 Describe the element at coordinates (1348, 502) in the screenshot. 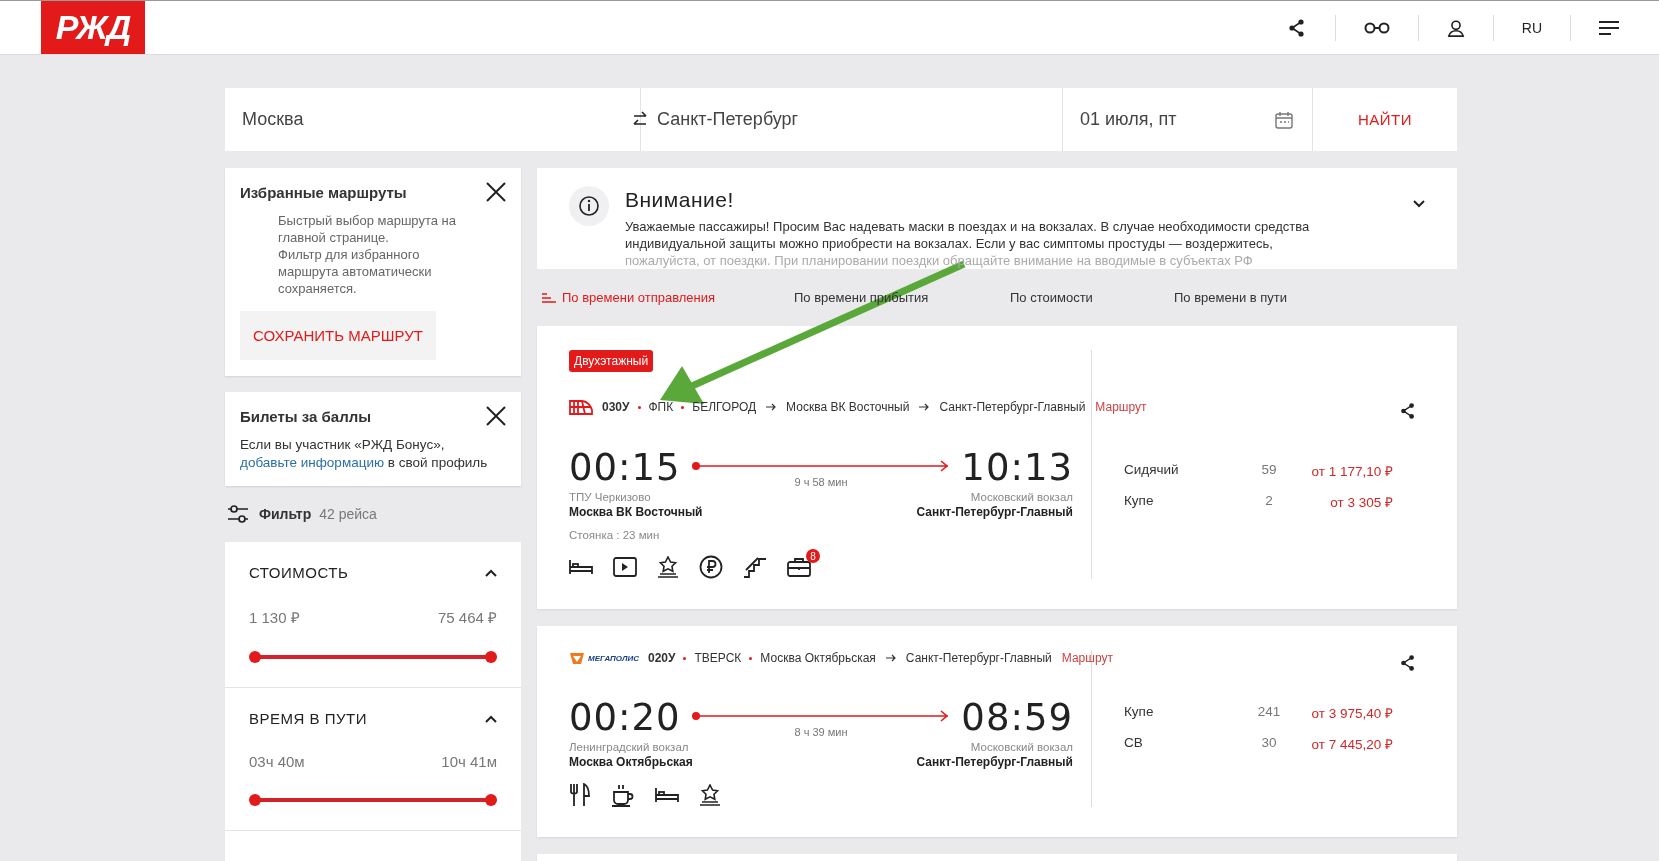

I see `price-link: от 3 305 ₽` at that location.